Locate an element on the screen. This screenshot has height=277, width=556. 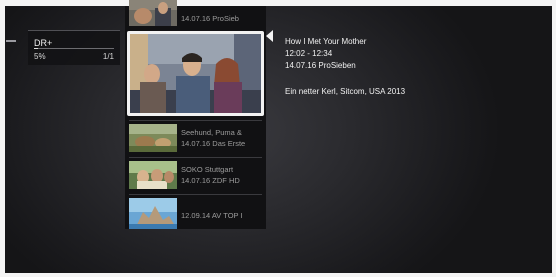
program-title: Seehund, Puma & is located at coordinates (211, 132).